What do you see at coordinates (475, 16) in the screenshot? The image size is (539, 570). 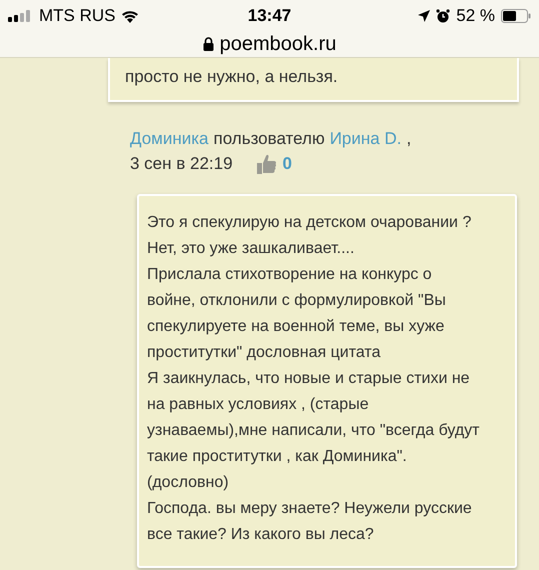 I see `battery-percent: 52 %` at bounding box center [475, 16].